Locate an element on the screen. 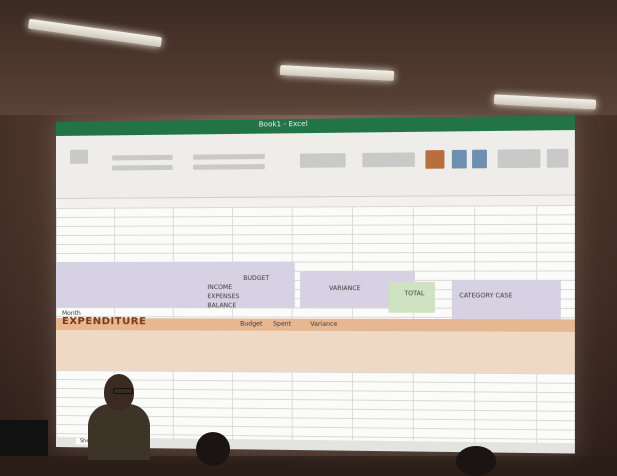 The width and height of the screenshot is (617, 476). col-label-variance: Variance is located at coordinates (323, 324).